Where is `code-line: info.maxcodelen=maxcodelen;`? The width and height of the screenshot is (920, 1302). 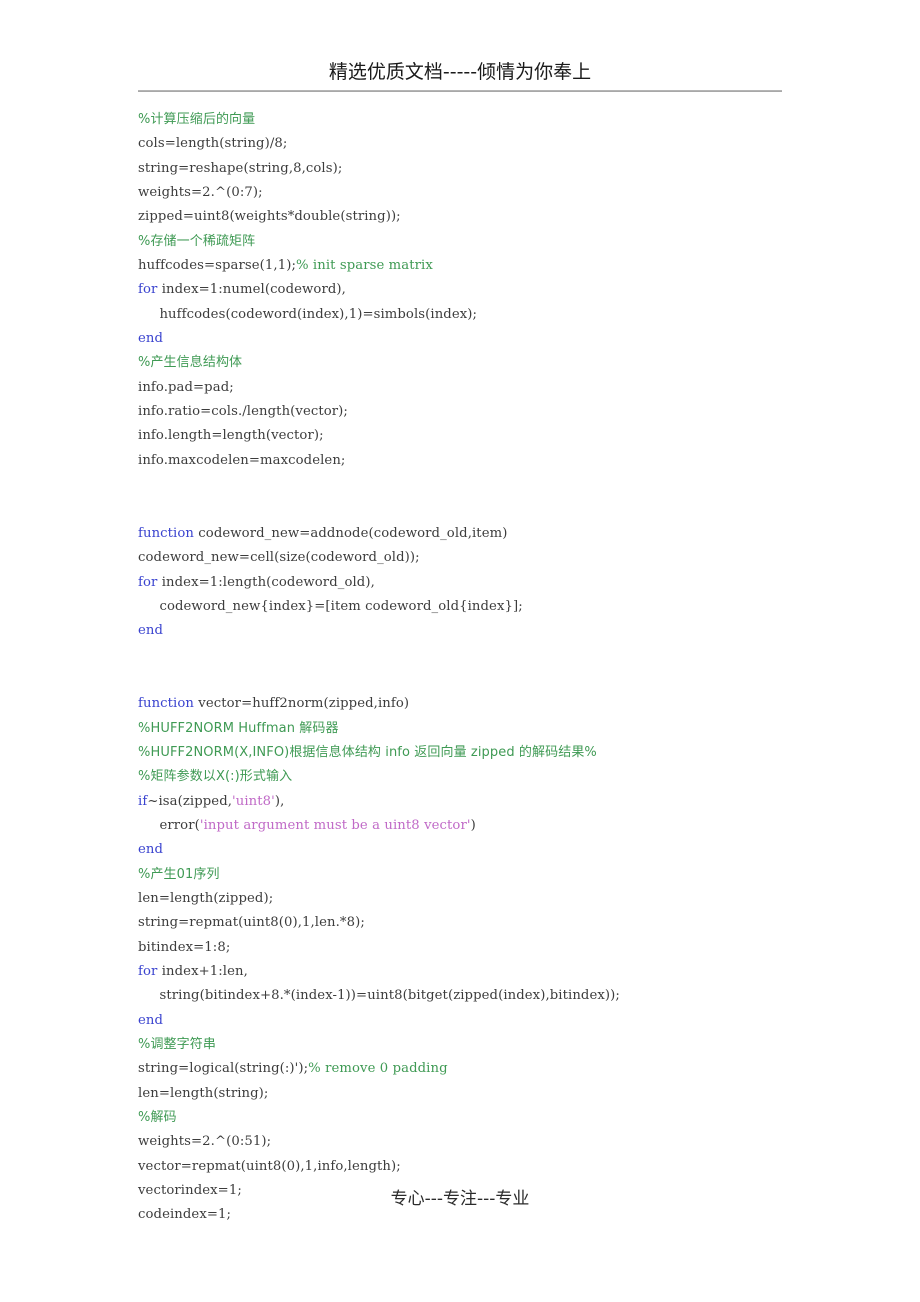
code-line: info.maxcodelen=maxcodelen; is located at coordinates (508, 461).